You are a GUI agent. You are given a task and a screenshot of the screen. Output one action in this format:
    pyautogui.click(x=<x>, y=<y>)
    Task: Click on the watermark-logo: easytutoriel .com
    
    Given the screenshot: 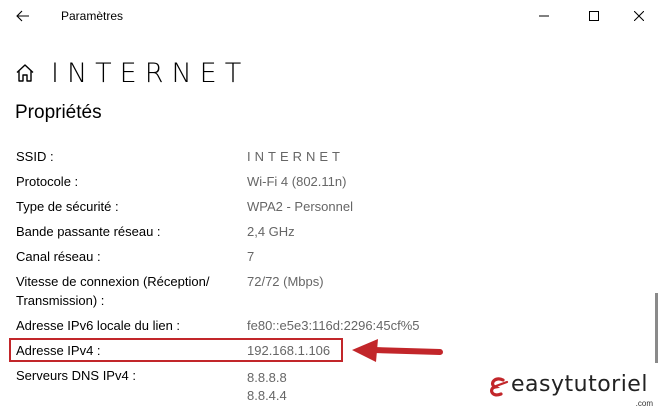 What is the action you would take?
    pyautogui.click(x=572, y=390)
    